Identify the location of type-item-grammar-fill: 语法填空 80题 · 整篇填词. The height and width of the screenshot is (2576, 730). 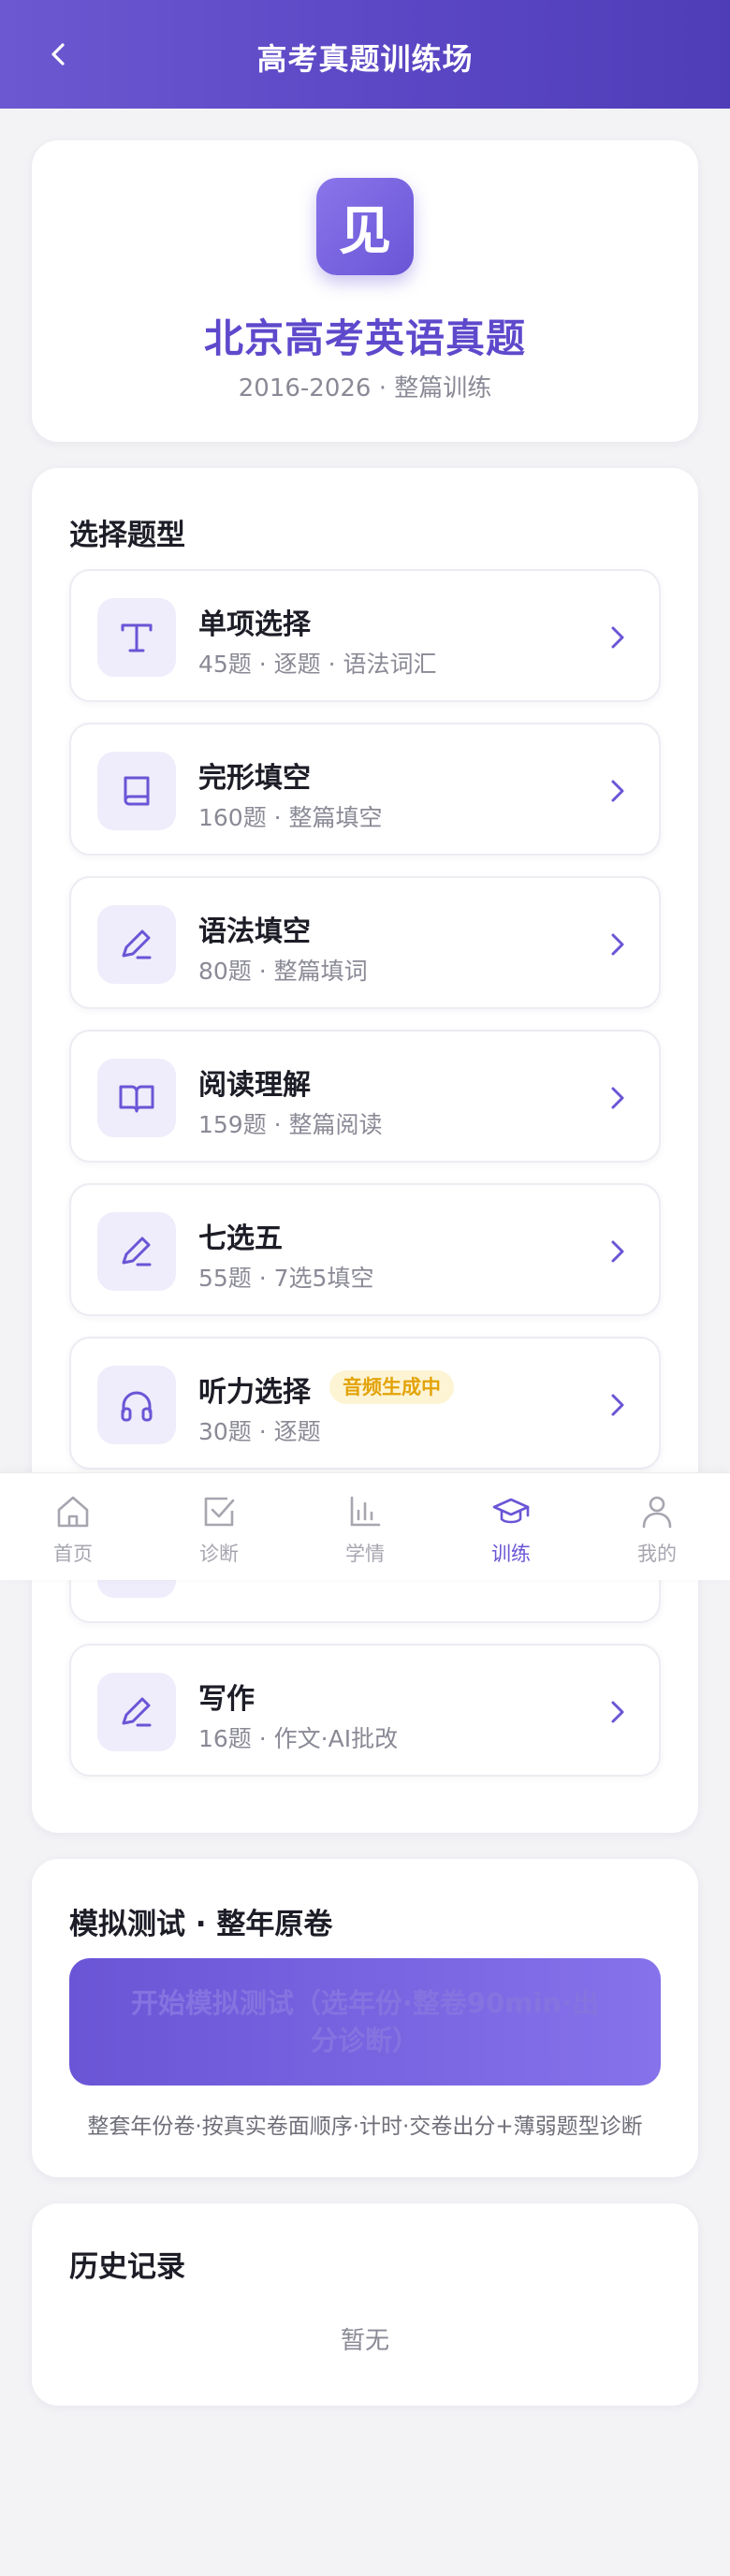
(365, 942).